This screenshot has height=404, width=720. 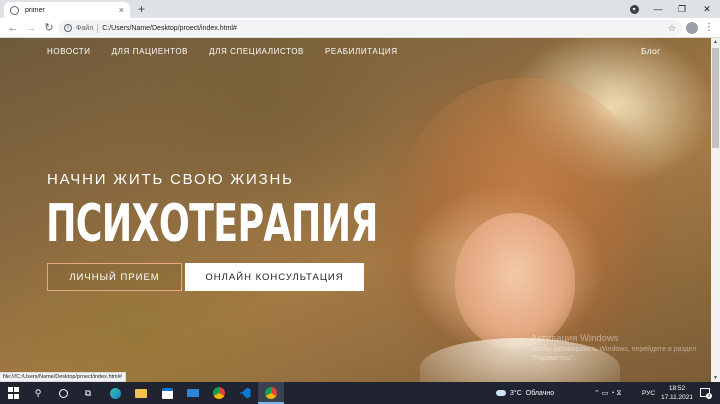 I want to click on online-consultation-button: ОНЛАЙН КОНСУЛЬТАЦИЯ, so click(x=274, y=277).